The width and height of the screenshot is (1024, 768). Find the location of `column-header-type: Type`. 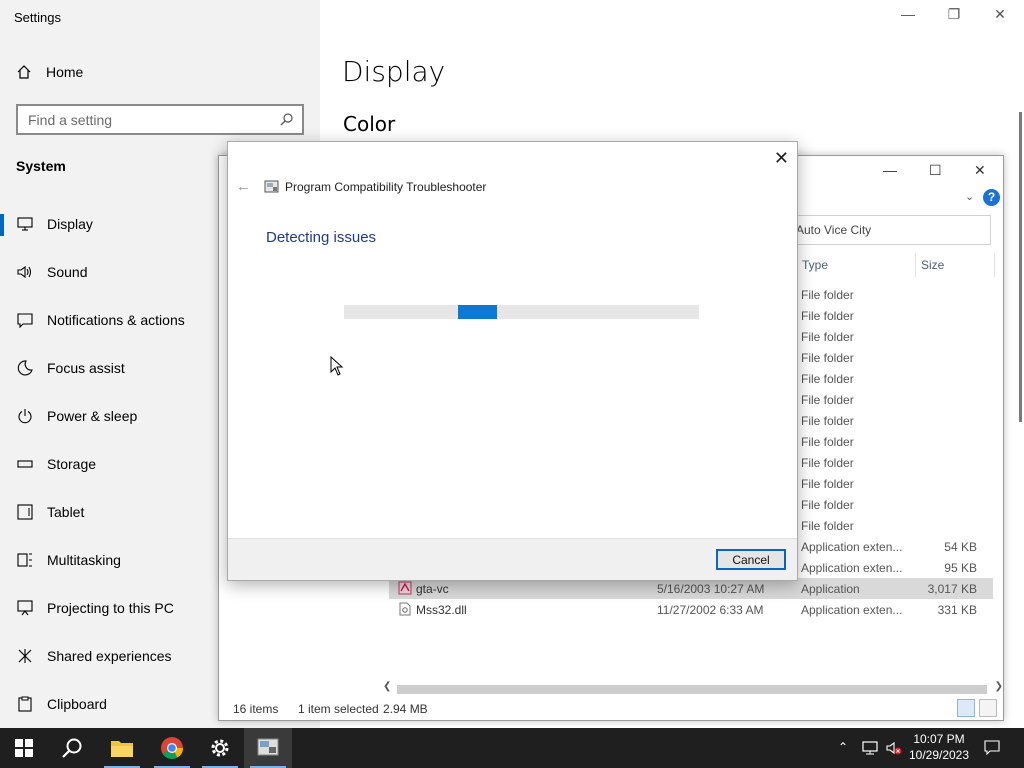

column-header-type: Type is located at coordinates (815, 265).